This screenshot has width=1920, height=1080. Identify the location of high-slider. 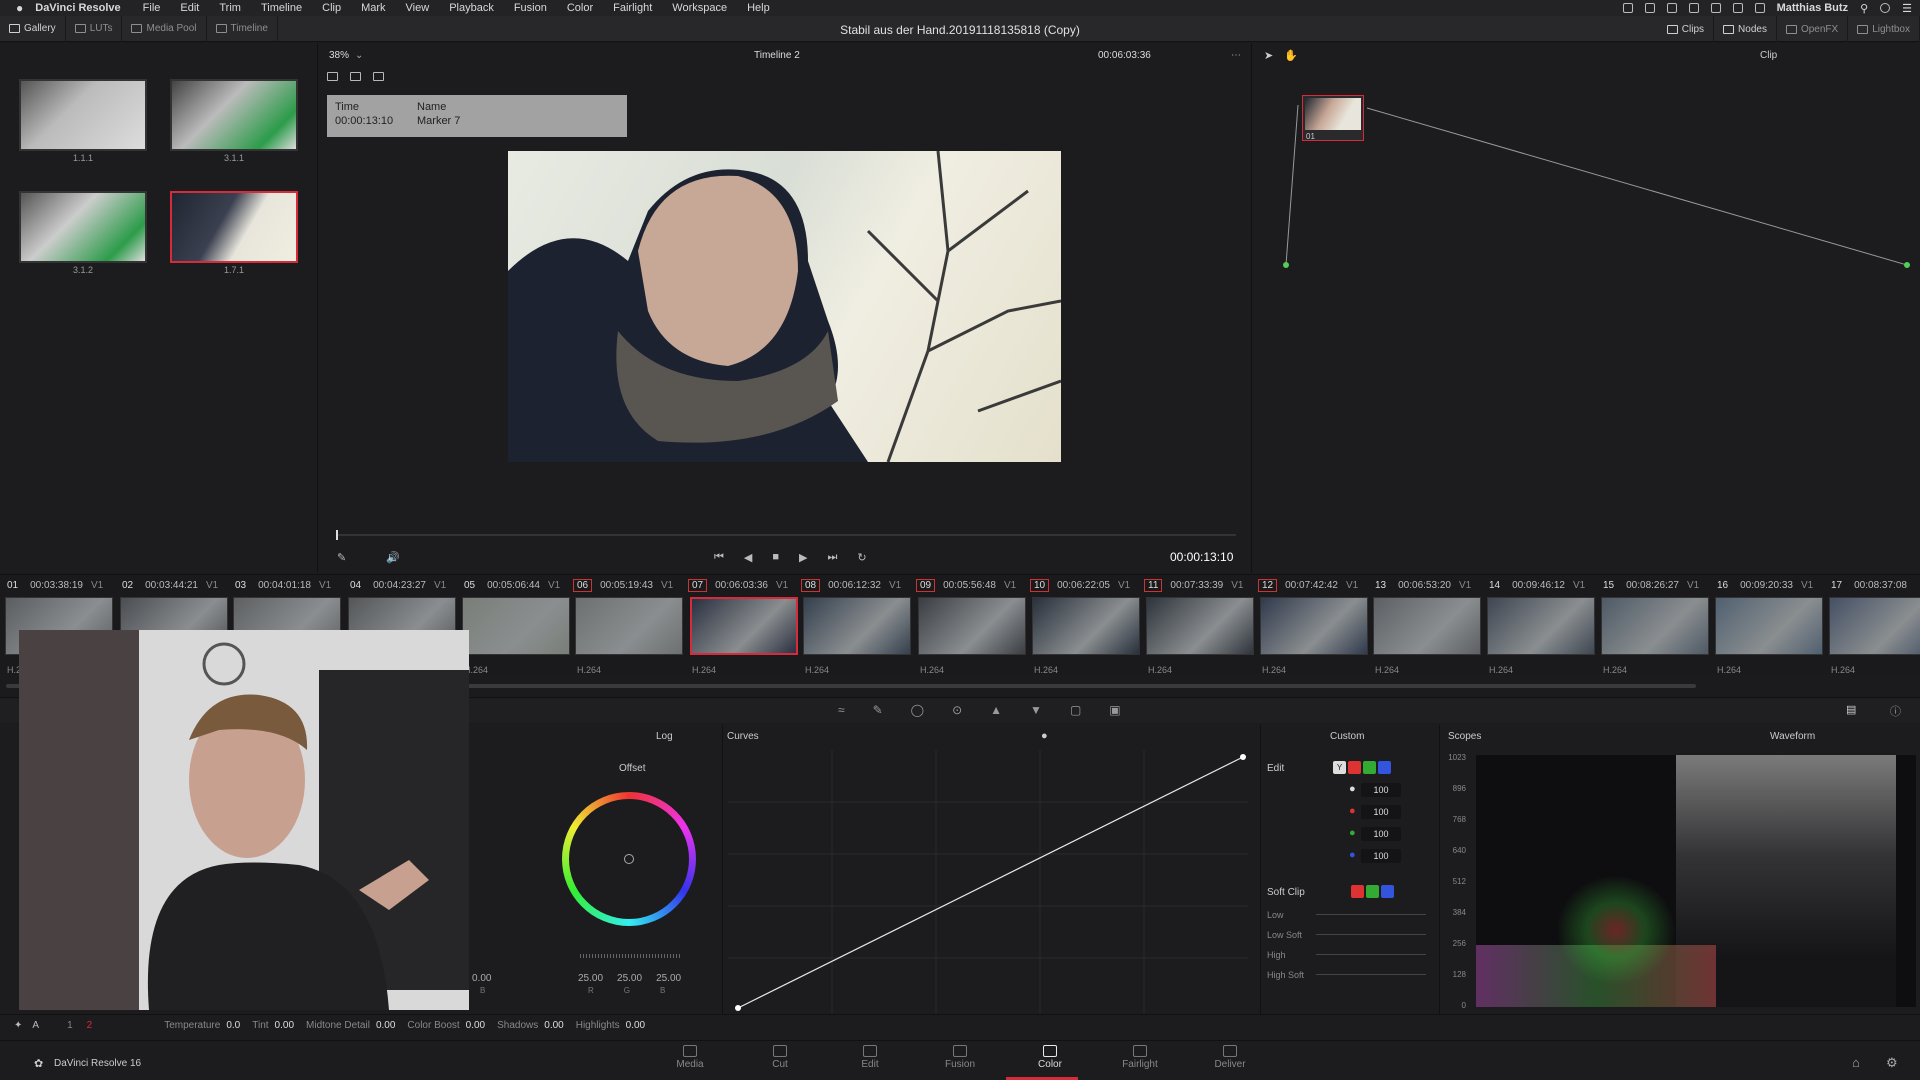
(1371, 954).